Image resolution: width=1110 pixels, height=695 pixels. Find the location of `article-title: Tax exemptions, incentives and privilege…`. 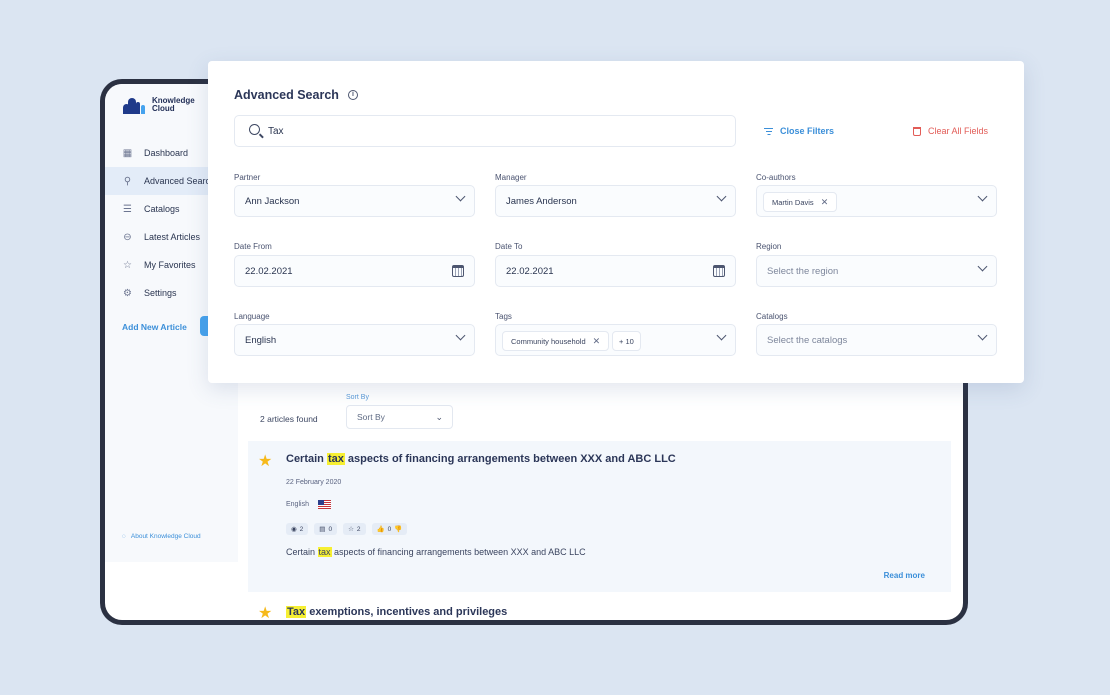

article-title: Tax exemptions, incentives and privilege… is located at coordinates (396, 612).